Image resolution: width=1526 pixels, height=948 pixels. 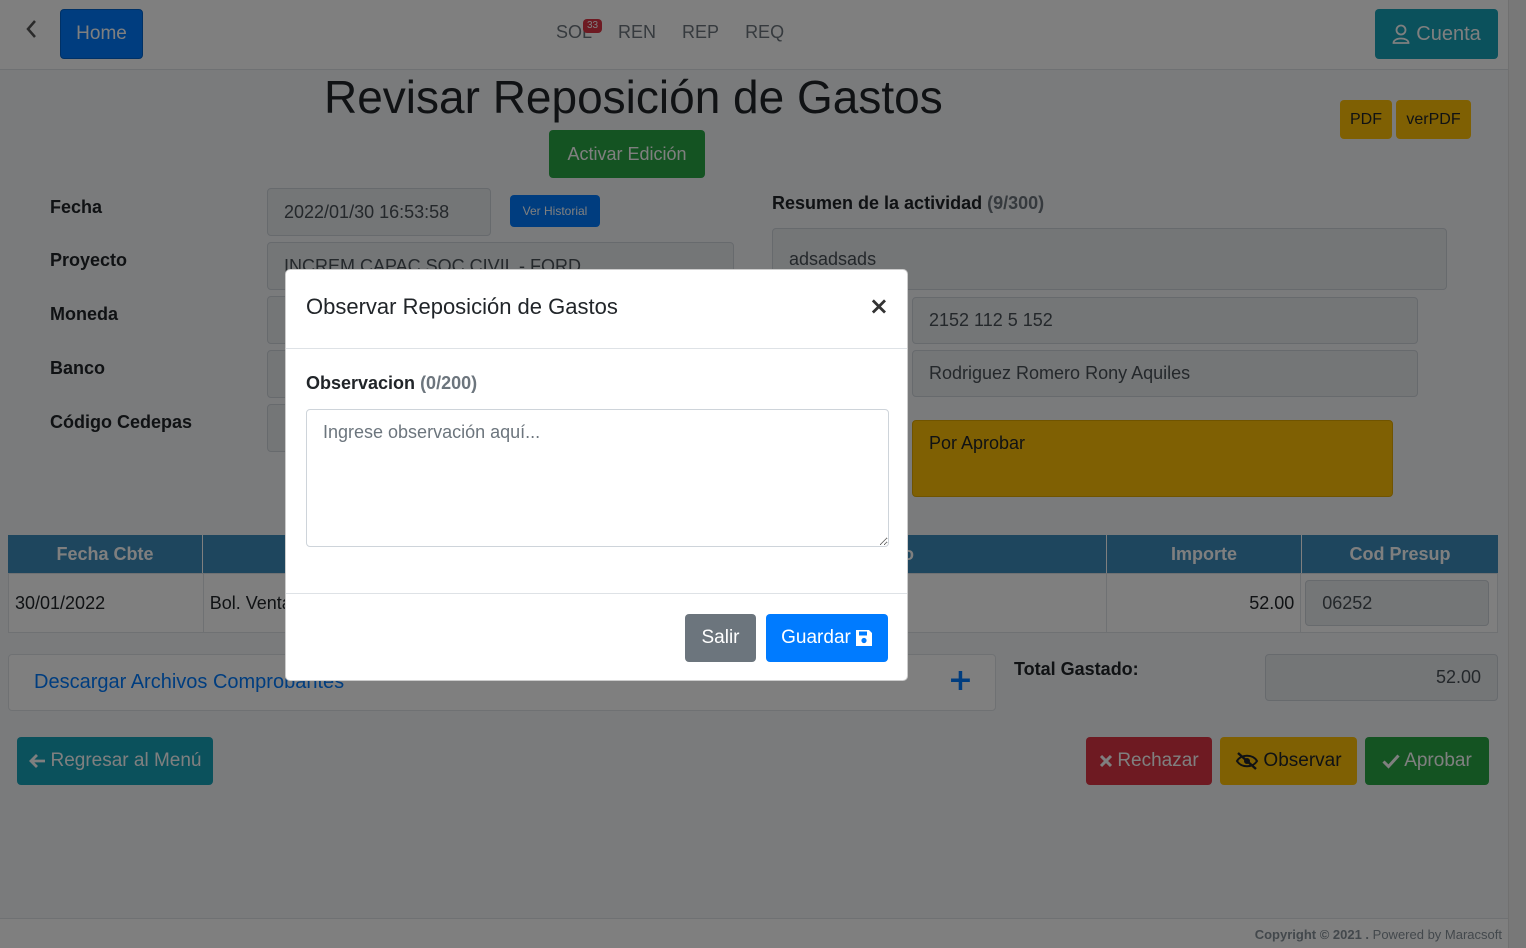 What do you see at coordinates (720, 638) in the screenshot?
I see `exit-button: Salir` at bounding box center [720, 638].